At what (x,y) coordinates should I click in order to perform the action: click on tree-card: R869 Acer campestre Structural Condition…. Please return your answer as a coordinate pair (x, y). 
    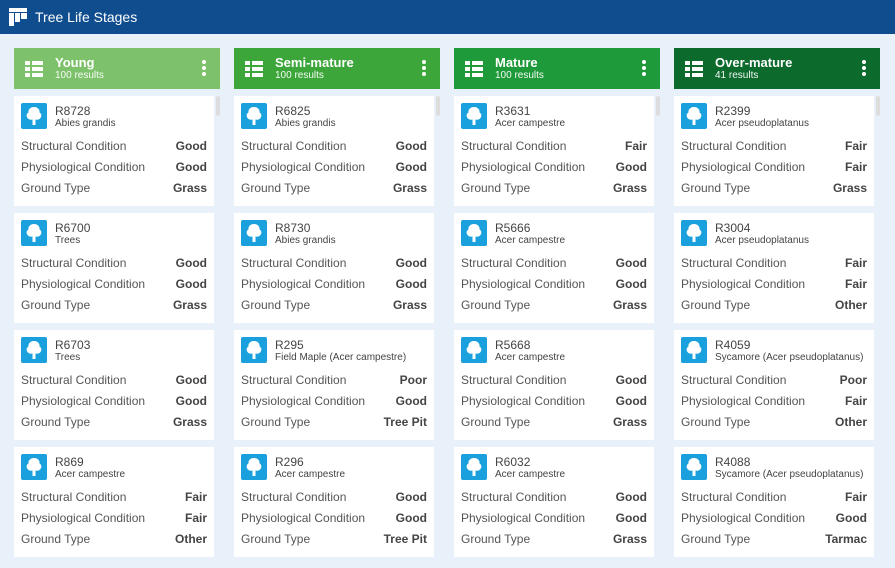
    Looking at the image, I should click on (114, 502).